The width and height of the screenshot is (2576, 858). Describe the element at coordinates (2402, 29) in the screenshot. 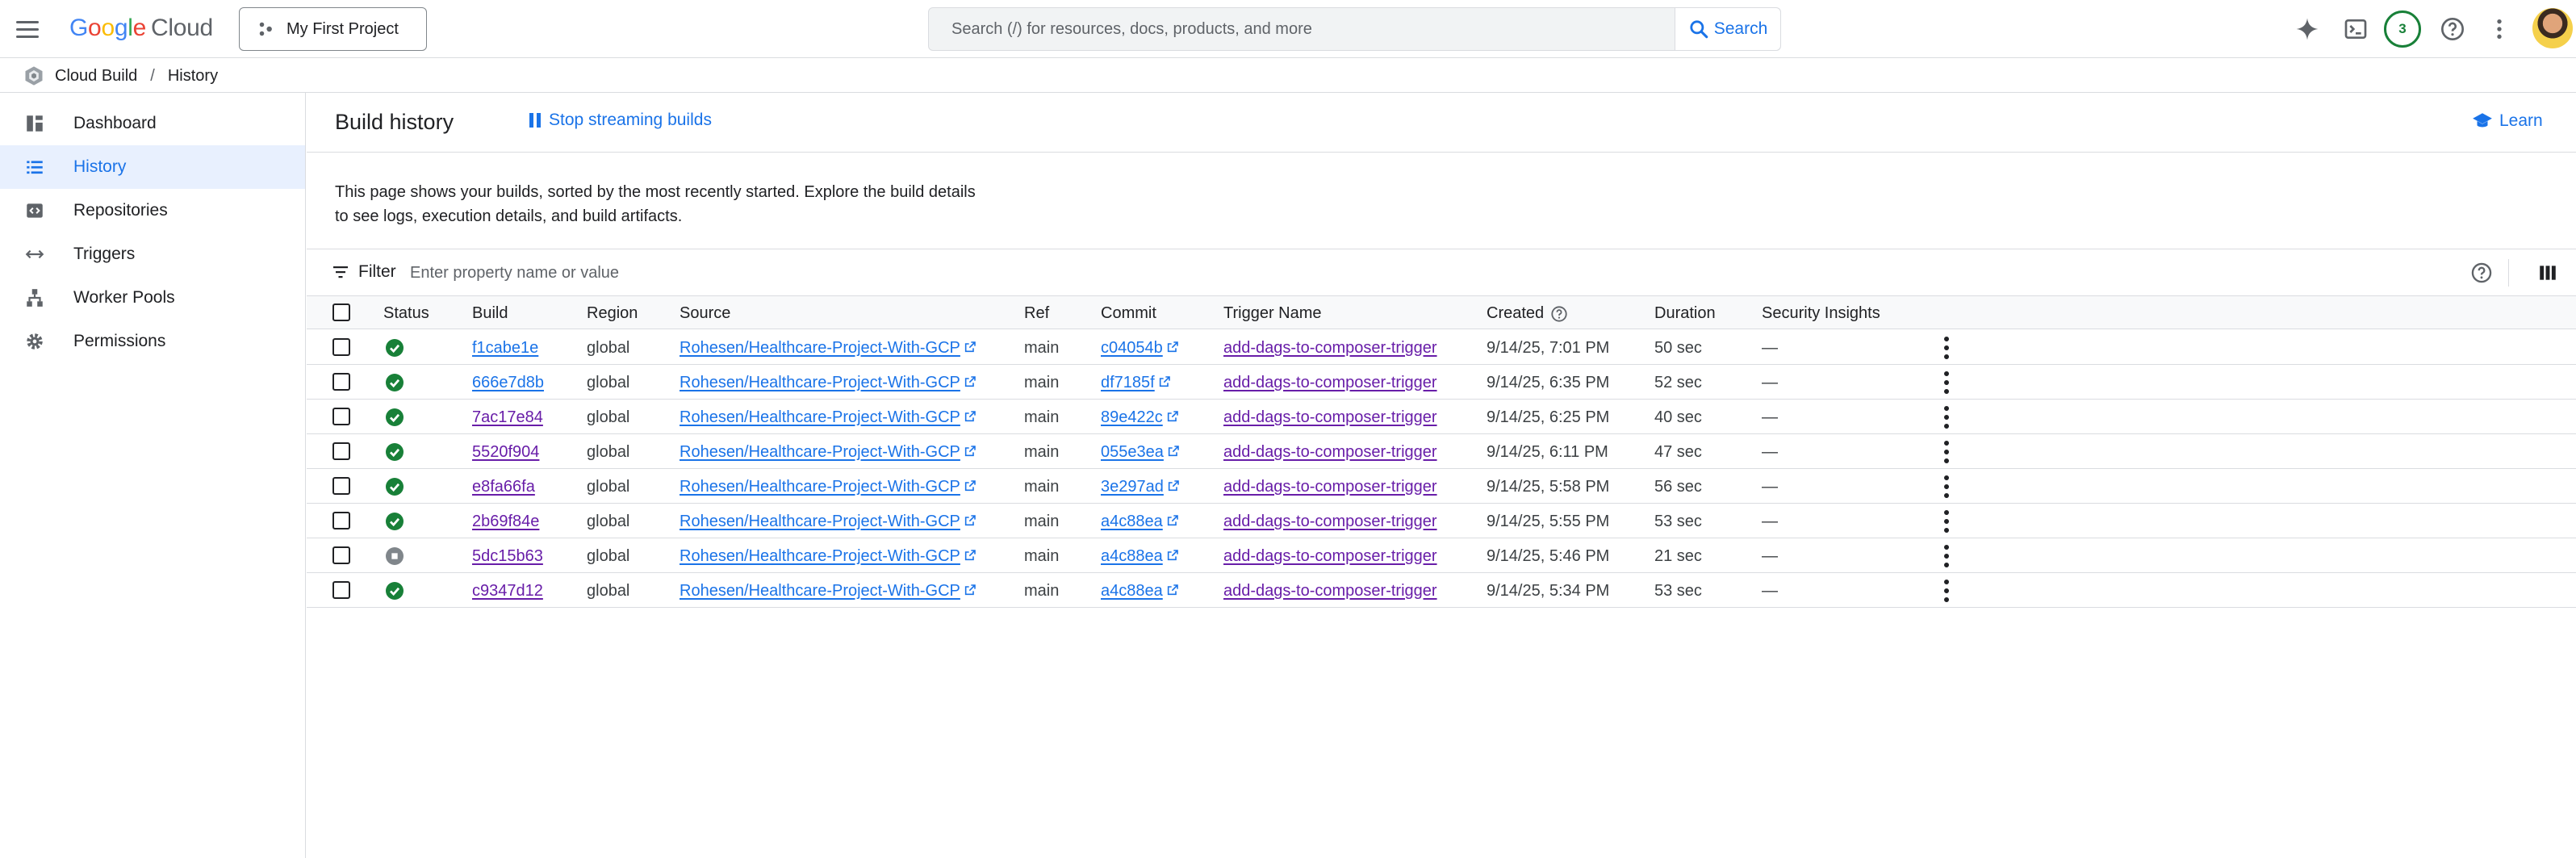

I see `notifications-badge: 3` at that location.